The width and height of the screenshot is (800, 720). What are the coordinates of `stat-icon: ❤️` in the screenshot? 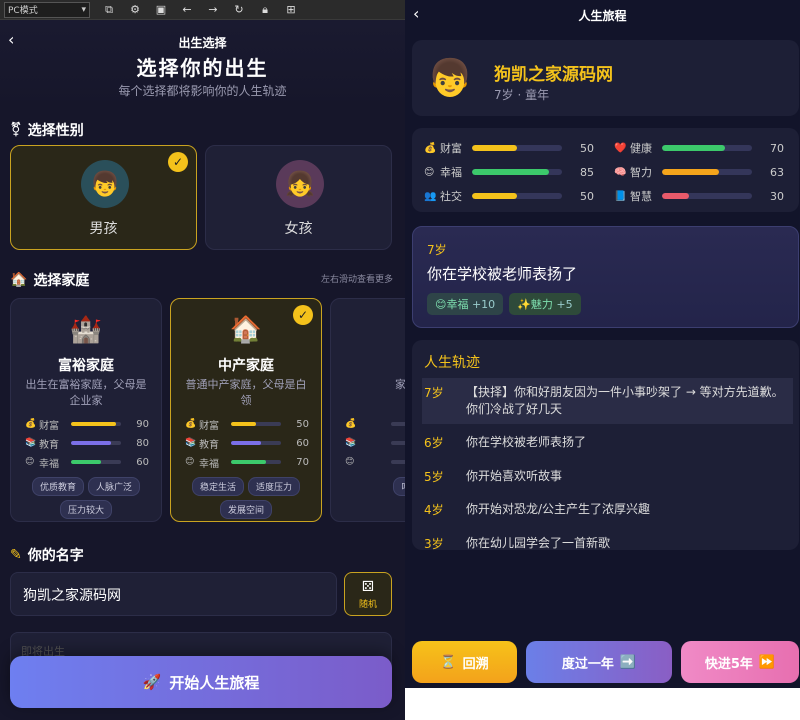 It's located at (620, 148).